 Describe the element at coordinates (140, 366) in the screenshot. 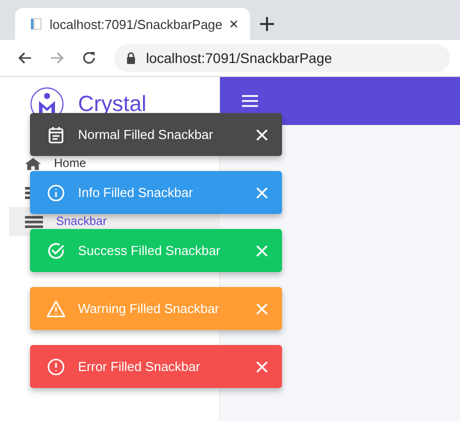

I see `snackbar-message: Error Filled Snackbar` at that location.